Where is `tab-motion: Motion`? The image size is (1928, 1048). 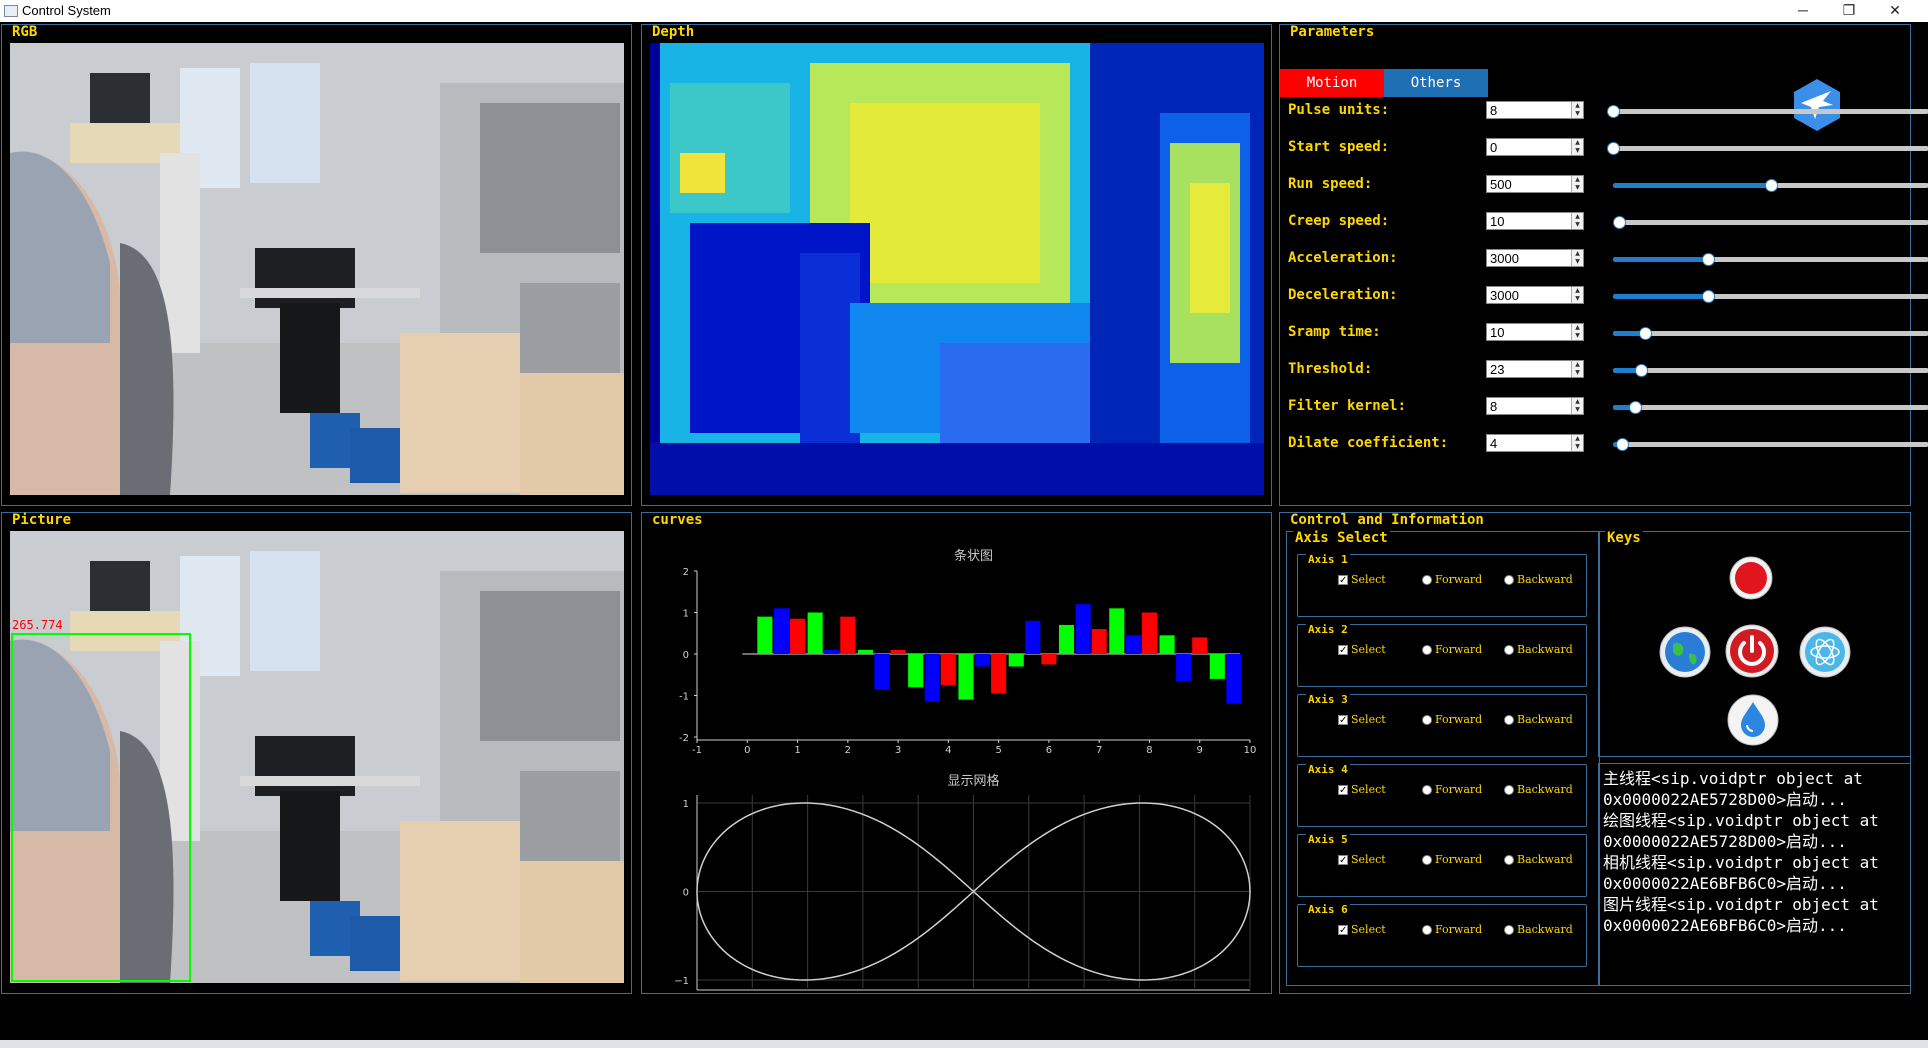
tab-motion: Motion is located at coordinates (1332, 83).